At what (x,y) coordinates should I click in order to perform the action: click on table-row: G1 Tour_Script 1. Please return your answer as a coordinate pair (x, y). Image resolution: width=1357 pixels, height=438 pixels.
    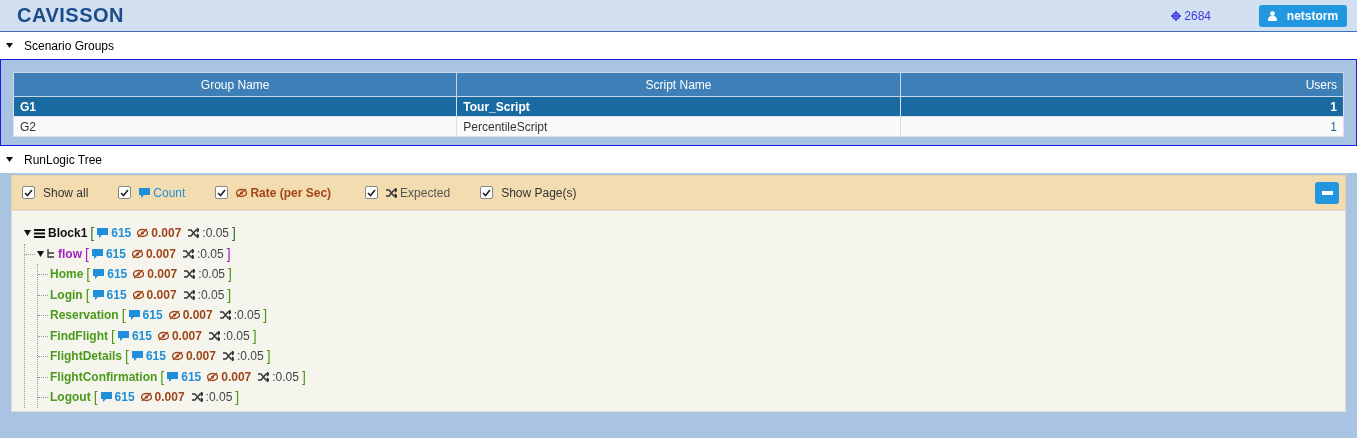
    Looking at the image, I should click on (678, 106).